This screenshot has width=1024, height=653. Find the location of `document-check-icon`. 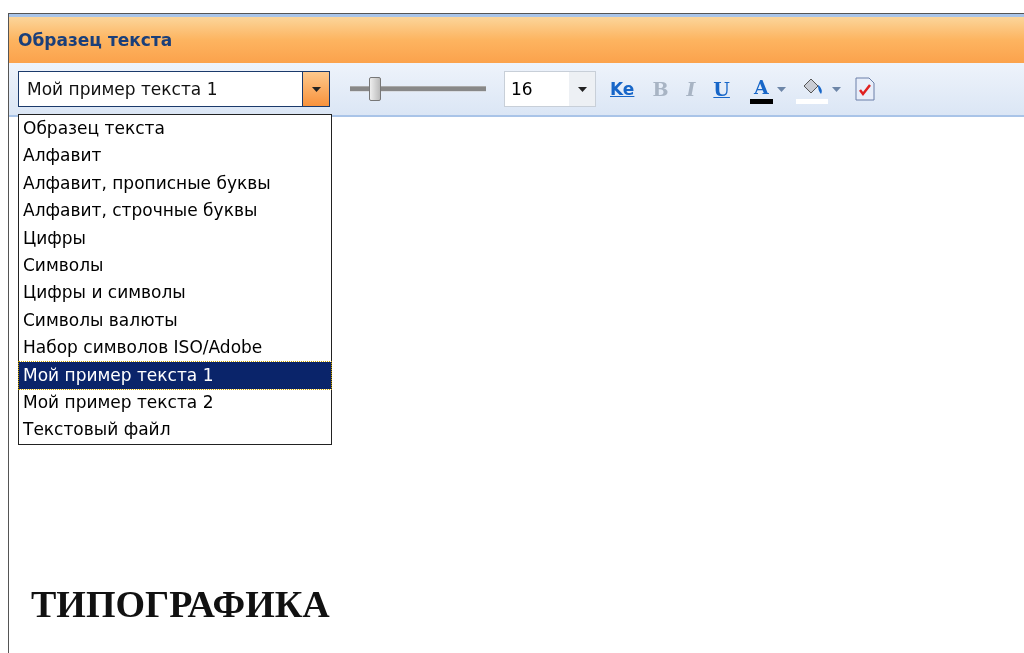

document-check-icon is located at coordinates (864, 89).